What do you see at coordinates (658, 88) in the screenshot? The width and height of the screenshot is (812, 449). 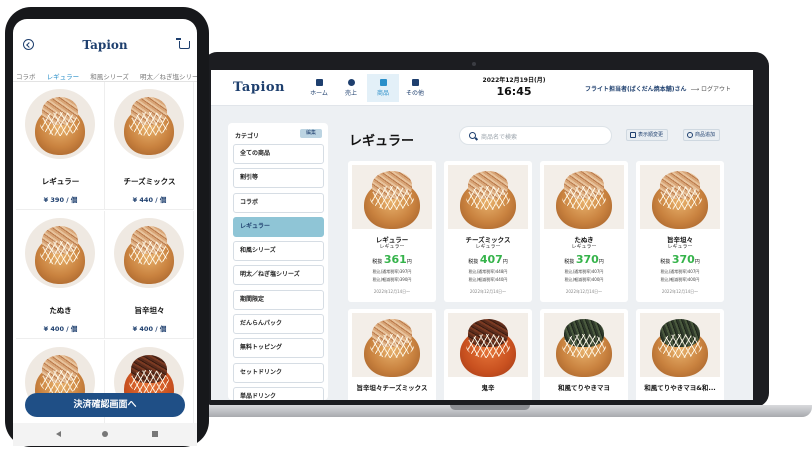 I see `user-info: フライト担当者(ばくだん焼本舗)さん ⟶ ログアウト` at bounding box center [658, 88].